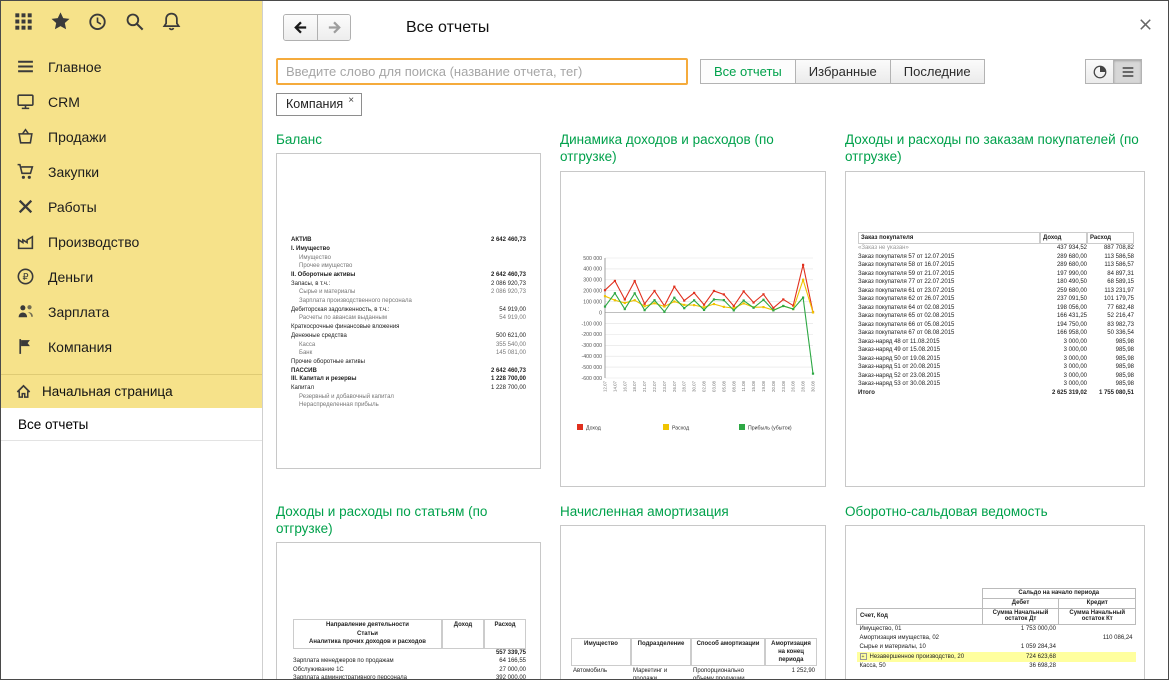 The width and height of the screenshot is (1169, 680). What do you see at coordinates (131, 171) in the screenshot?
I see `sidebar-item-zakupki: Закупки` at bounding box center [131, 171].